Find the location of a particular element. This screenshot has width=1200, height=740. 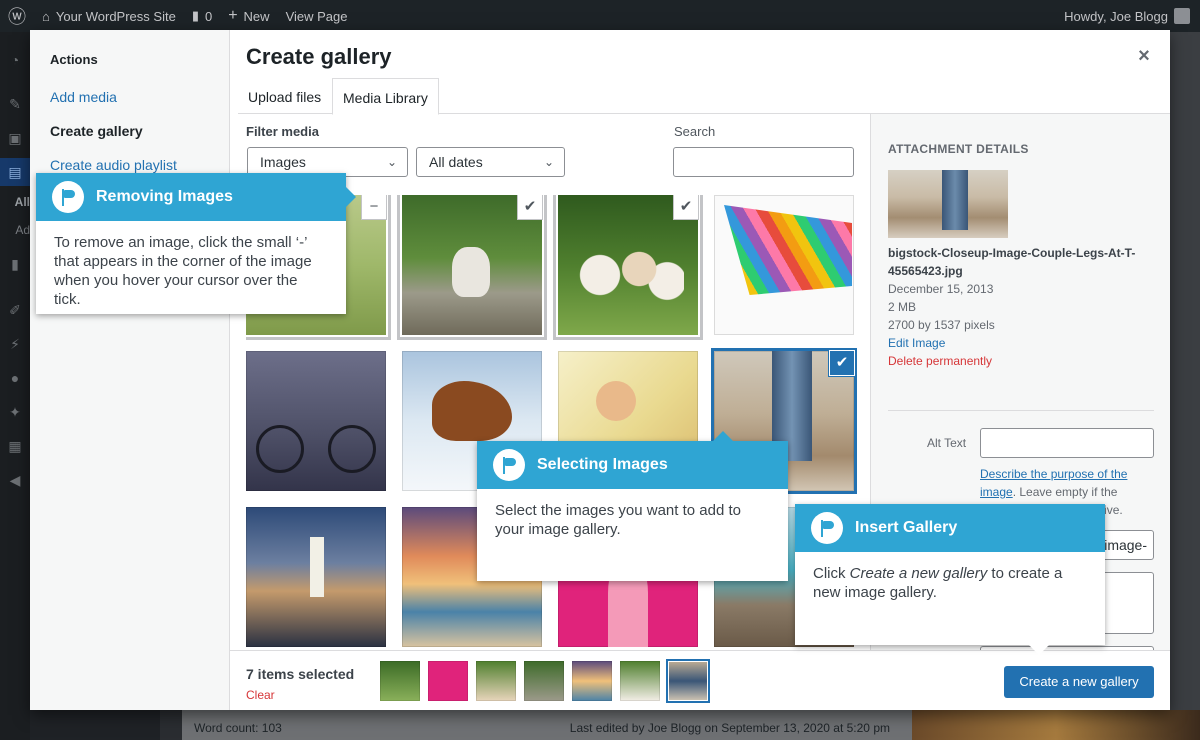

kitten-shape is located at coordinates (471, 272).